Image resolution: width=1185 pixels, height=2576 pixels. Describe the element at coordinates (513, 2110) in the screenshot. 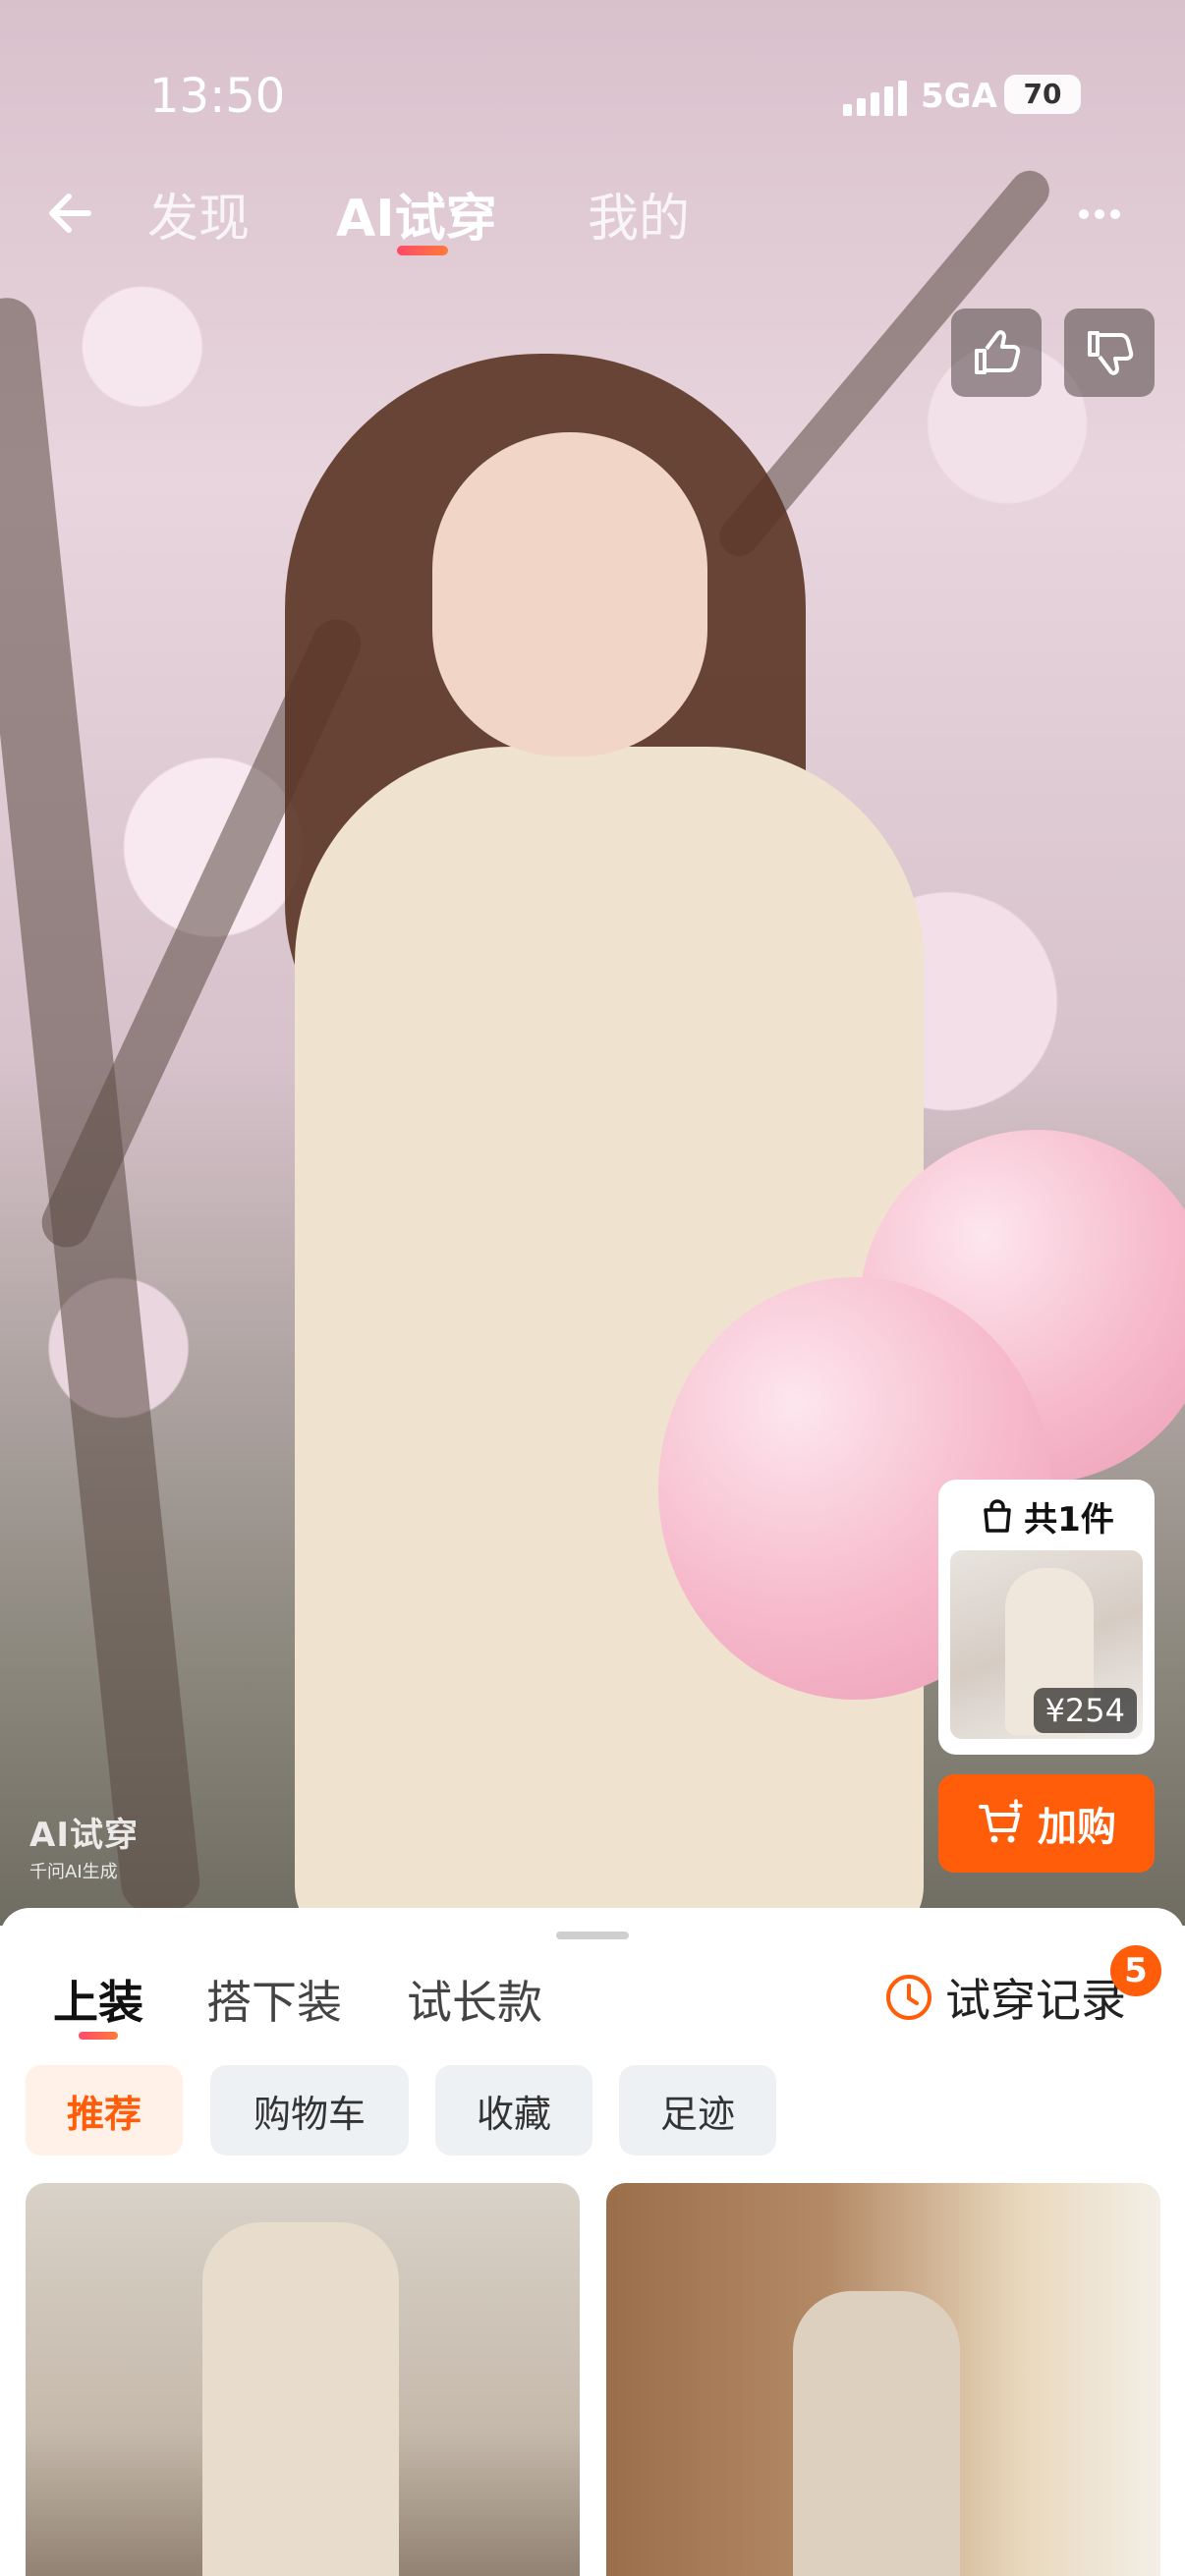

I see `filter-favorites: 收藏` at that location.